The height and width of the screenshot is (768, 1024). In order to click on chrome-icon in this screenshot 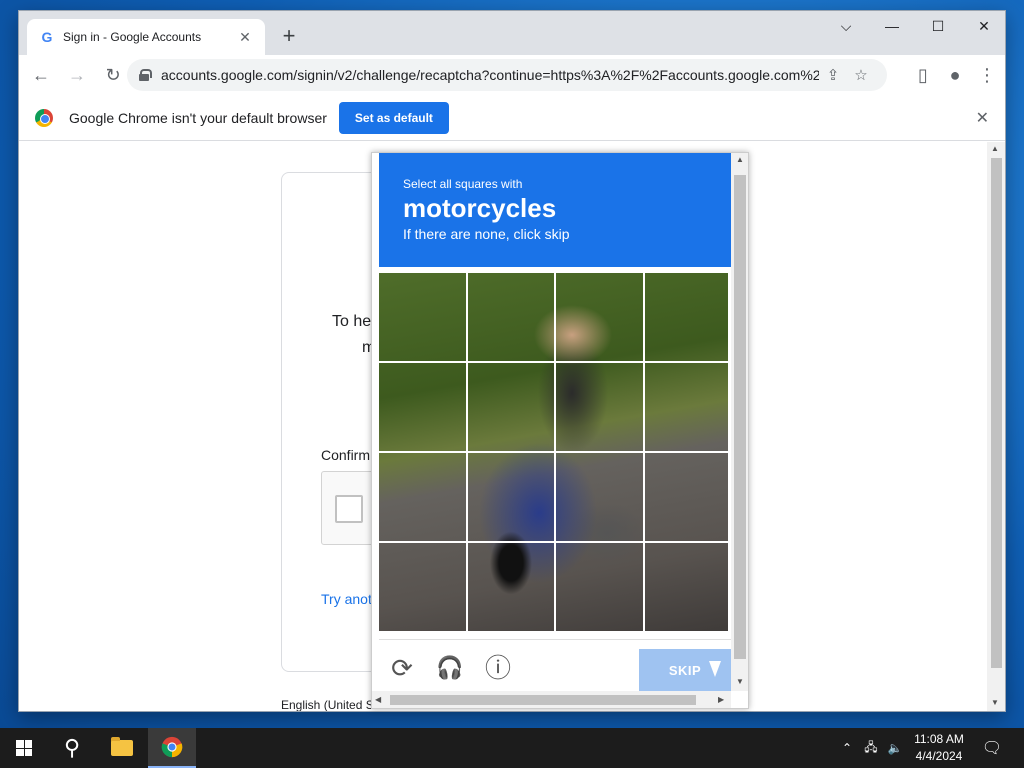, I will do `click(172, 747)`.